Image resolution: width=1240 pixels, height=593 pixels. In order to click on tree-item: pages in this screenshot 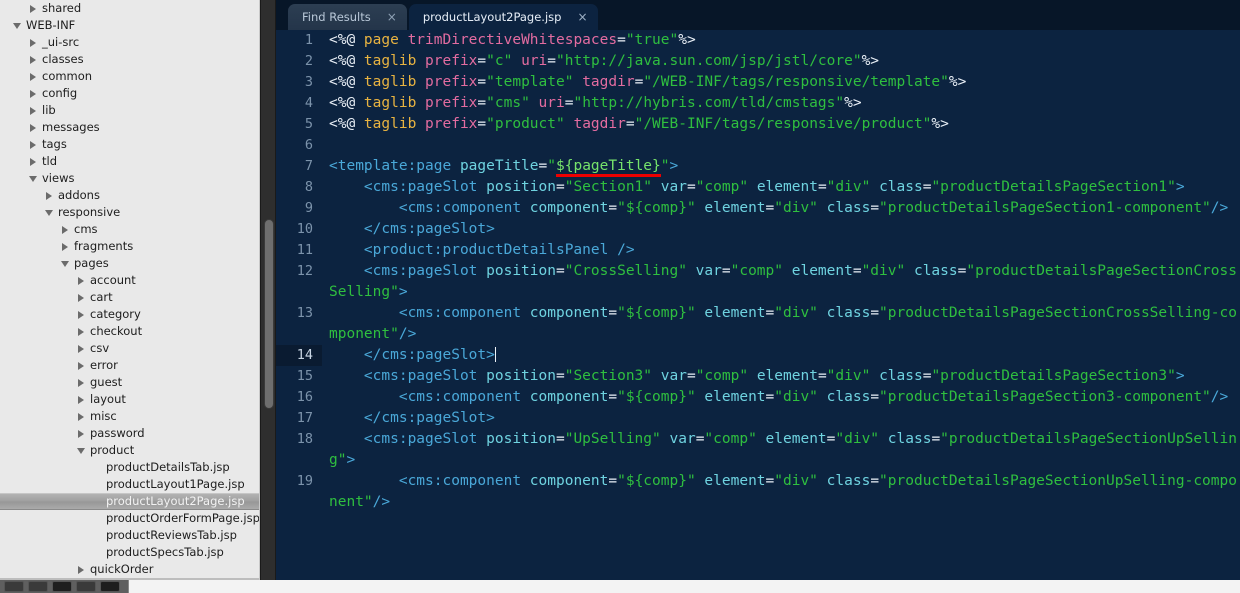, I will do `click(129, 263)`.